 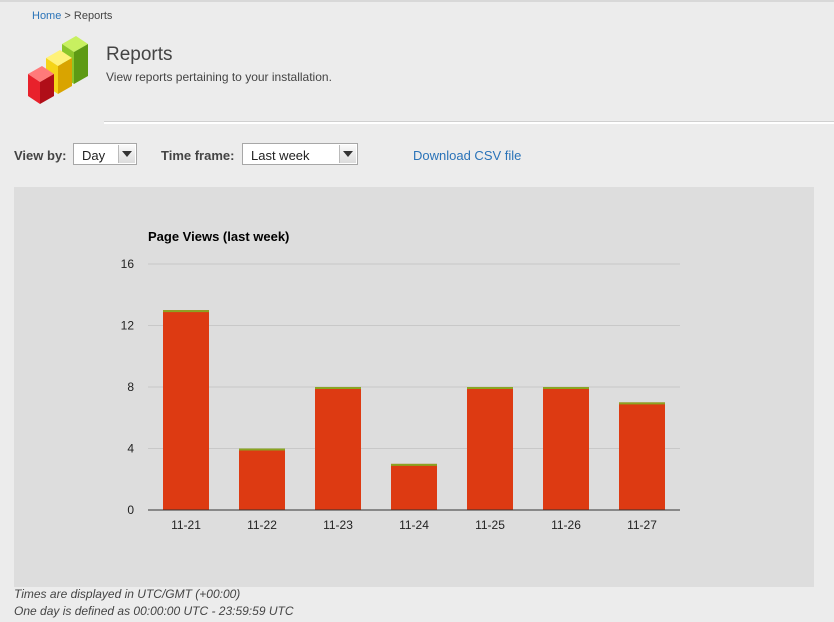 What do you see at coordinates (642, 525) in the screenshot?
I see `x-tick-label: 11-27` at bounding box center [642, 525].